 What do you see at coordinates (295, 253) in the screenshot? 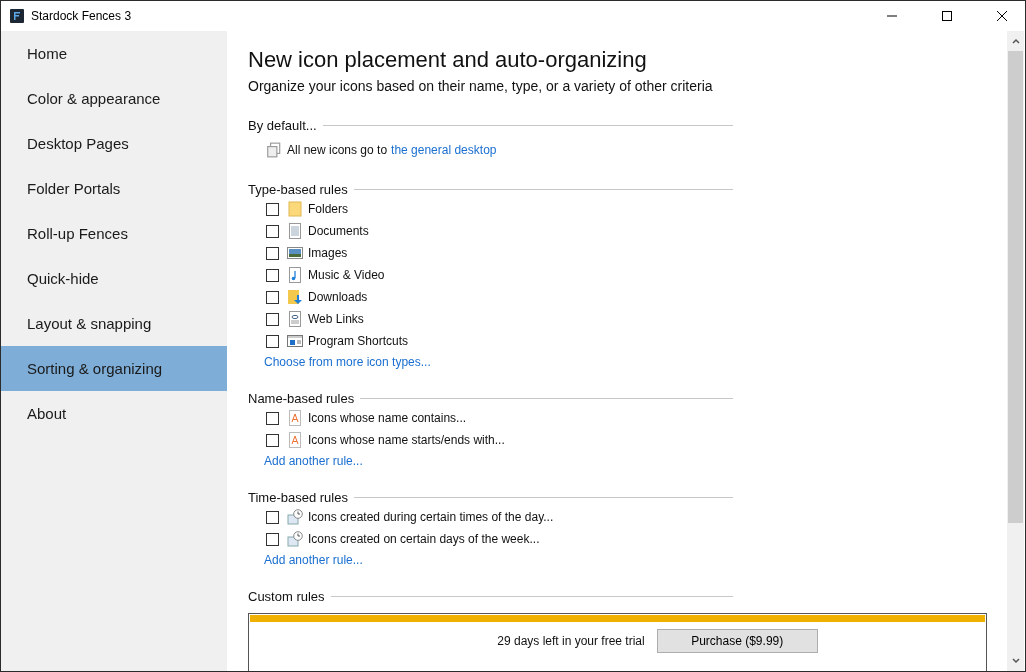
I see `image-icon` at bounding box center [295, 253].